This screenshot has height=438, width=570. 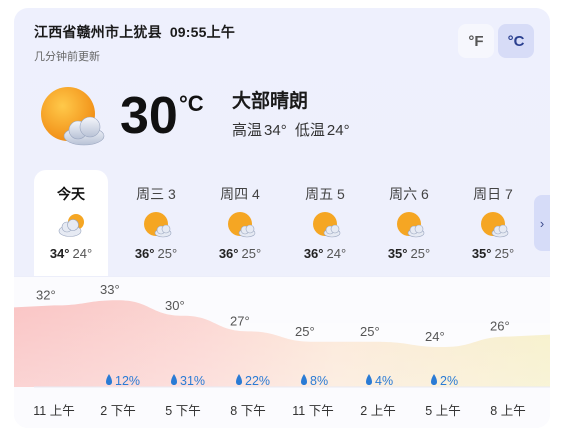 I want to click on day-thu: 周四 4 36° 25°, so click(x=240, y=225).